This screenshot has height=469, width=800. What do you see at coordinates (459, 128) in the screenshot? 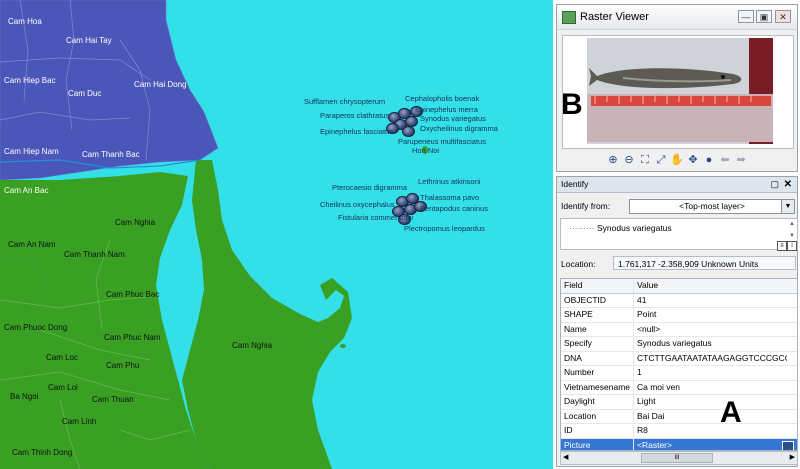
I see `species-label: Oxycheilinus digramma` at bounding box center [459, 128].